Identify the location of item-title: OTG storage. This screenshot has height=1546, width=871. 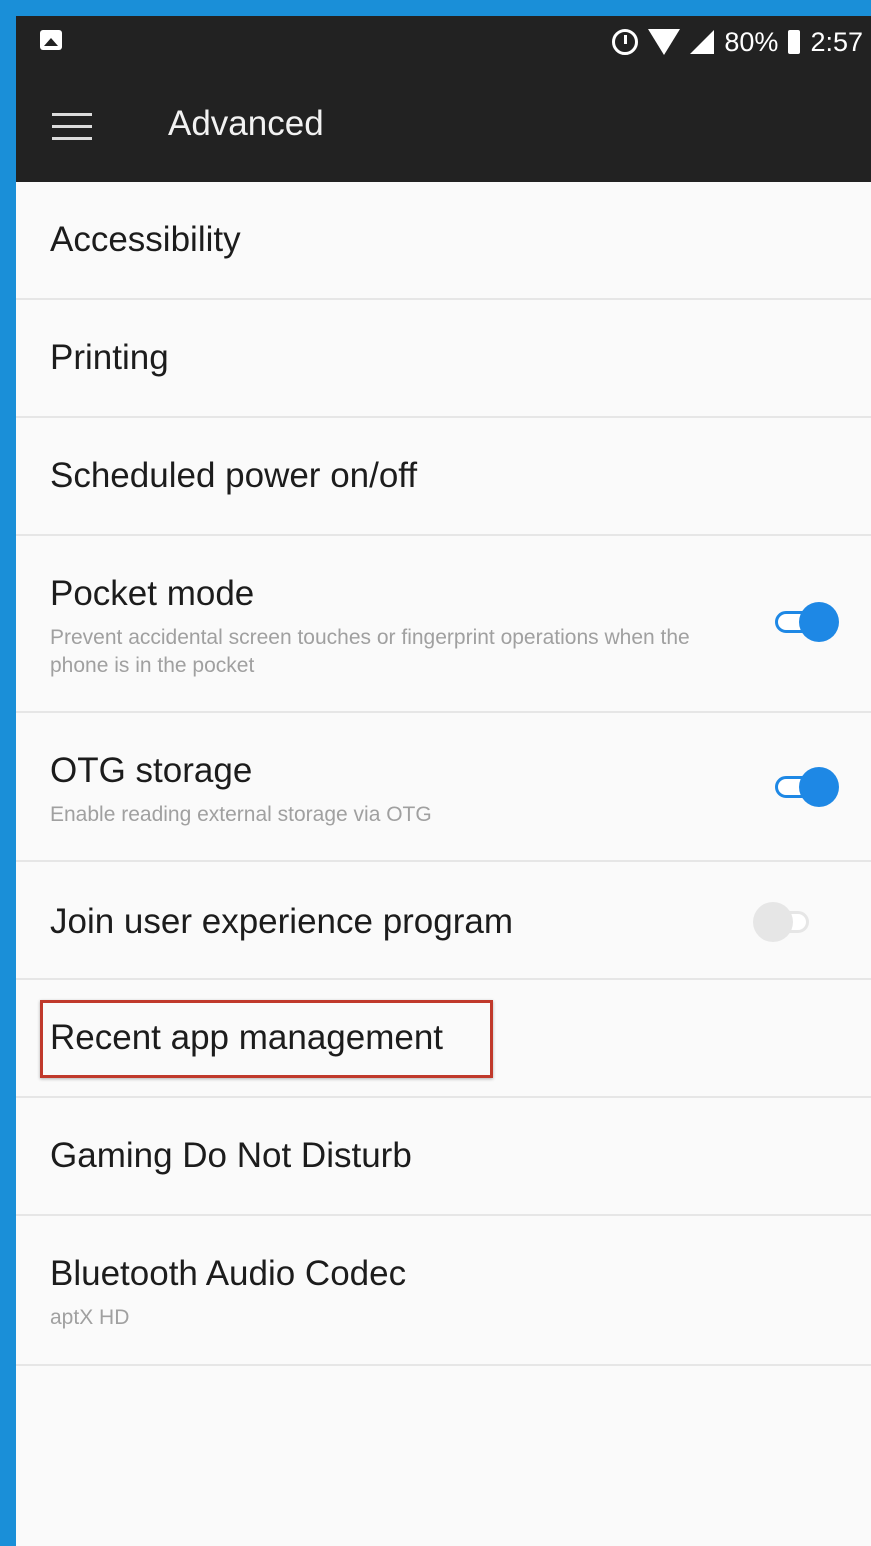
(151, 770).